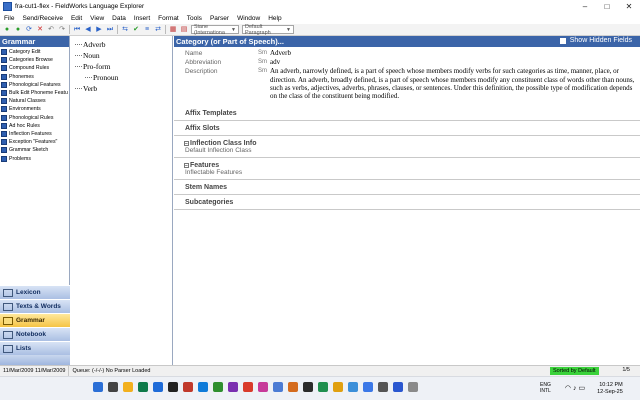  Describe the element at coordinates (35, 334) in the screenshot. I see `area-notebook-button: Notebook` at that location.